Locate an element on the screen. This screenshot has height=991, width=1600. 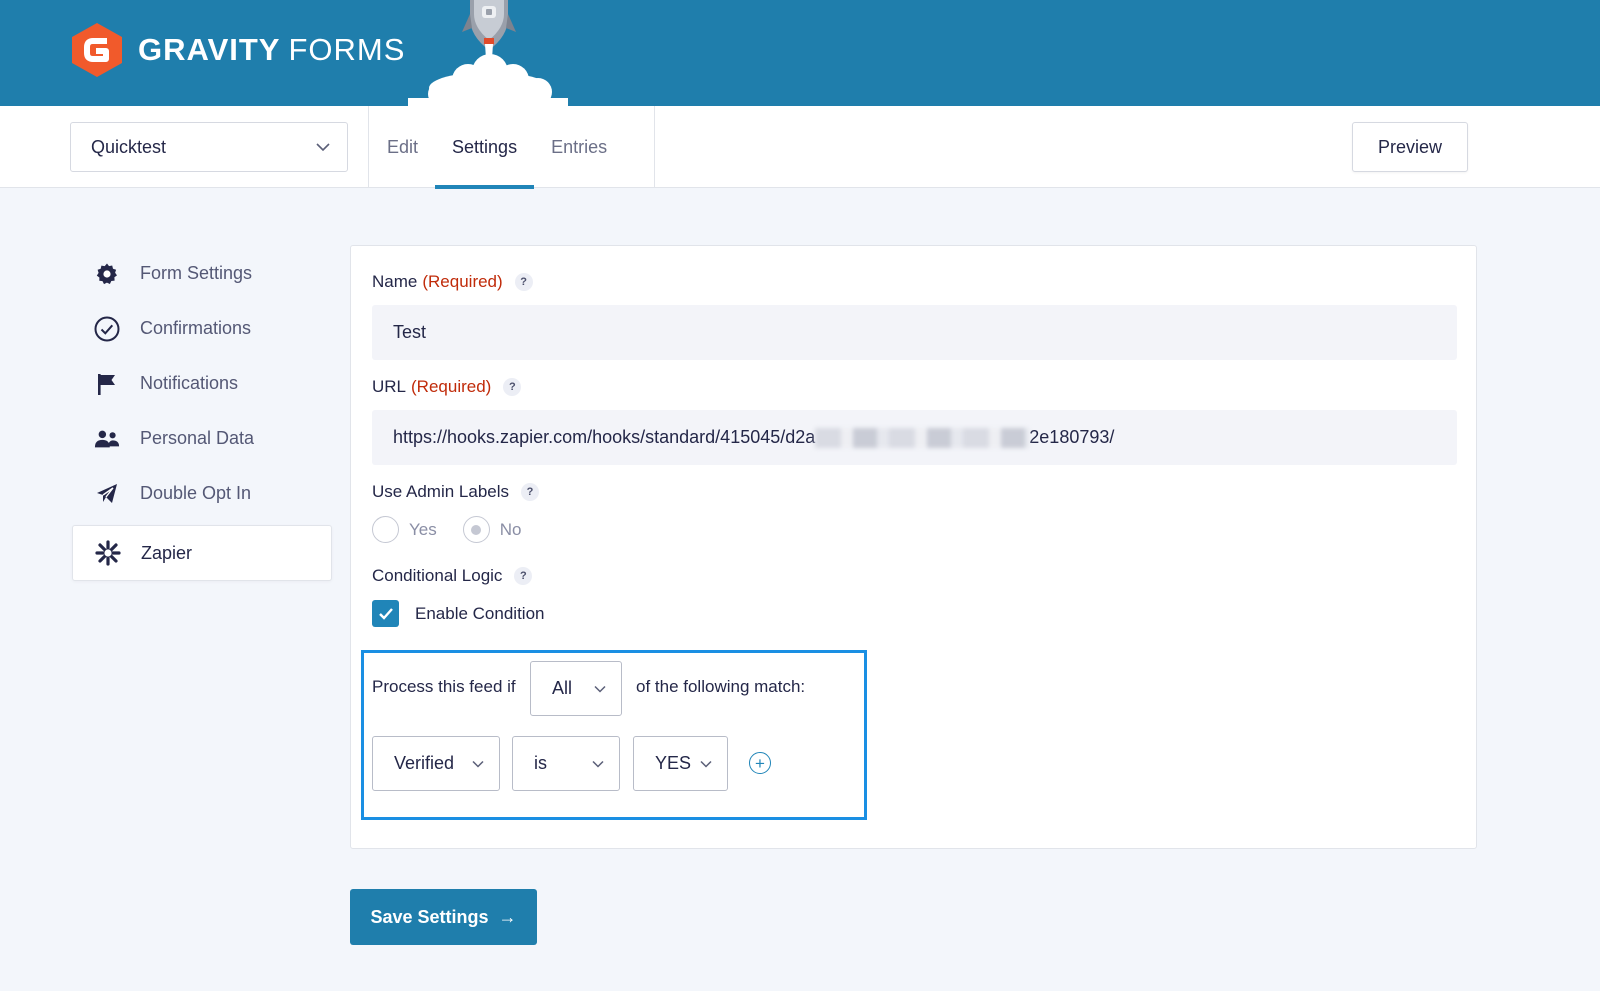
form-toolbar: Quicktest Edit Settings Entries Preview is located at coordinates (800, 147).